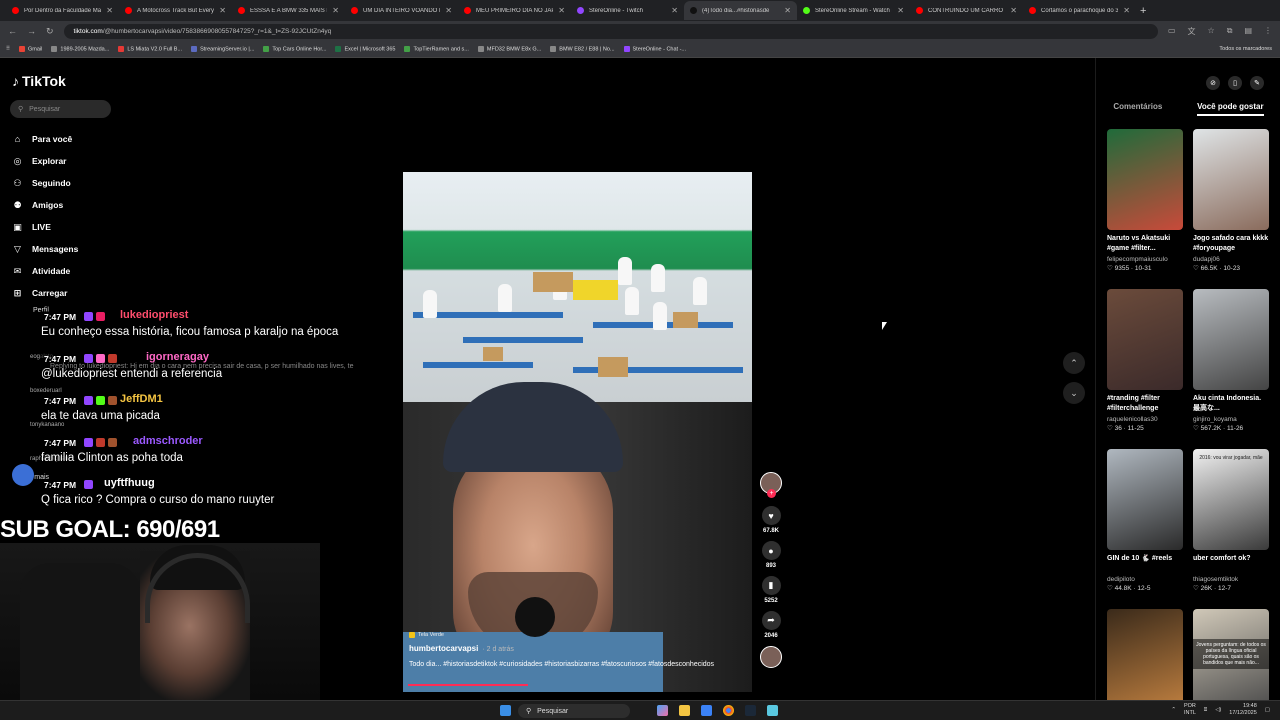  Describe the element at coordinates (45, 161) in the screenshot. I see `sidebar-item-explorar: ◎ Explorar` at that location.